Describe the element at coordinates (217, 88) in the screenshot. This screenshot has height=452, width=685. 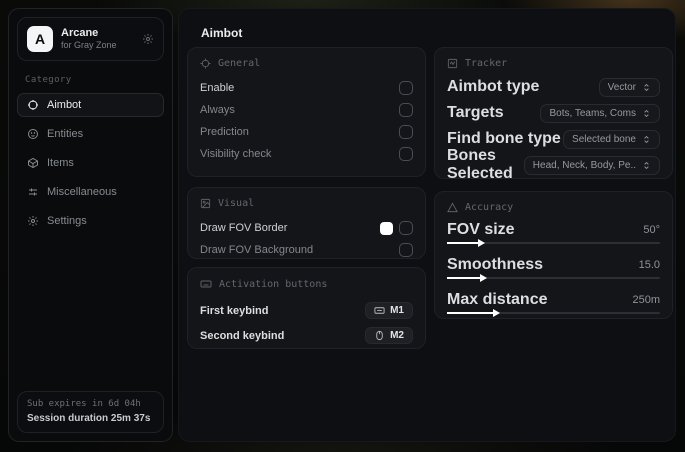
I see `enable-label: Enable` at that location.